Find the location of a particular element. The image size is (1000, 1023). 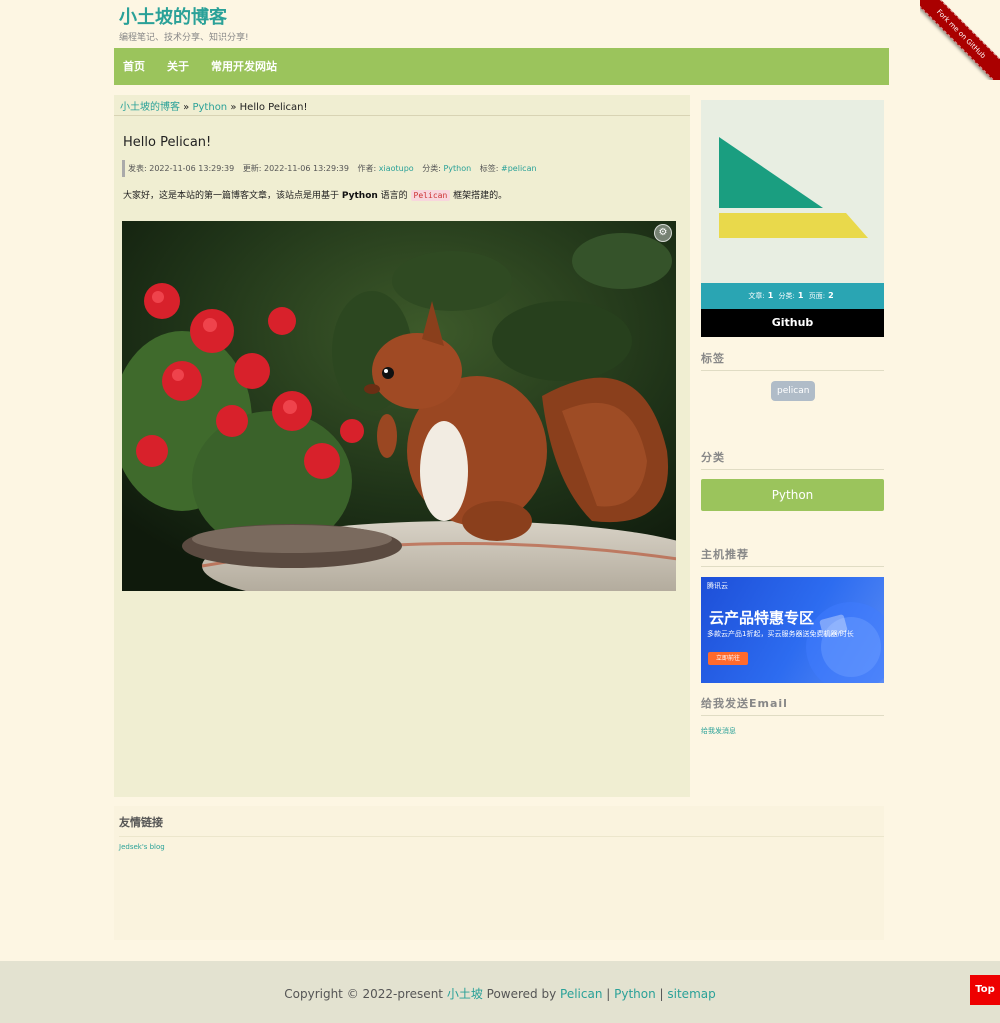

ad-subtitle: 多款云产品1折起，买云服务器送免费机器/时长 is located at coordinates (780, 634).